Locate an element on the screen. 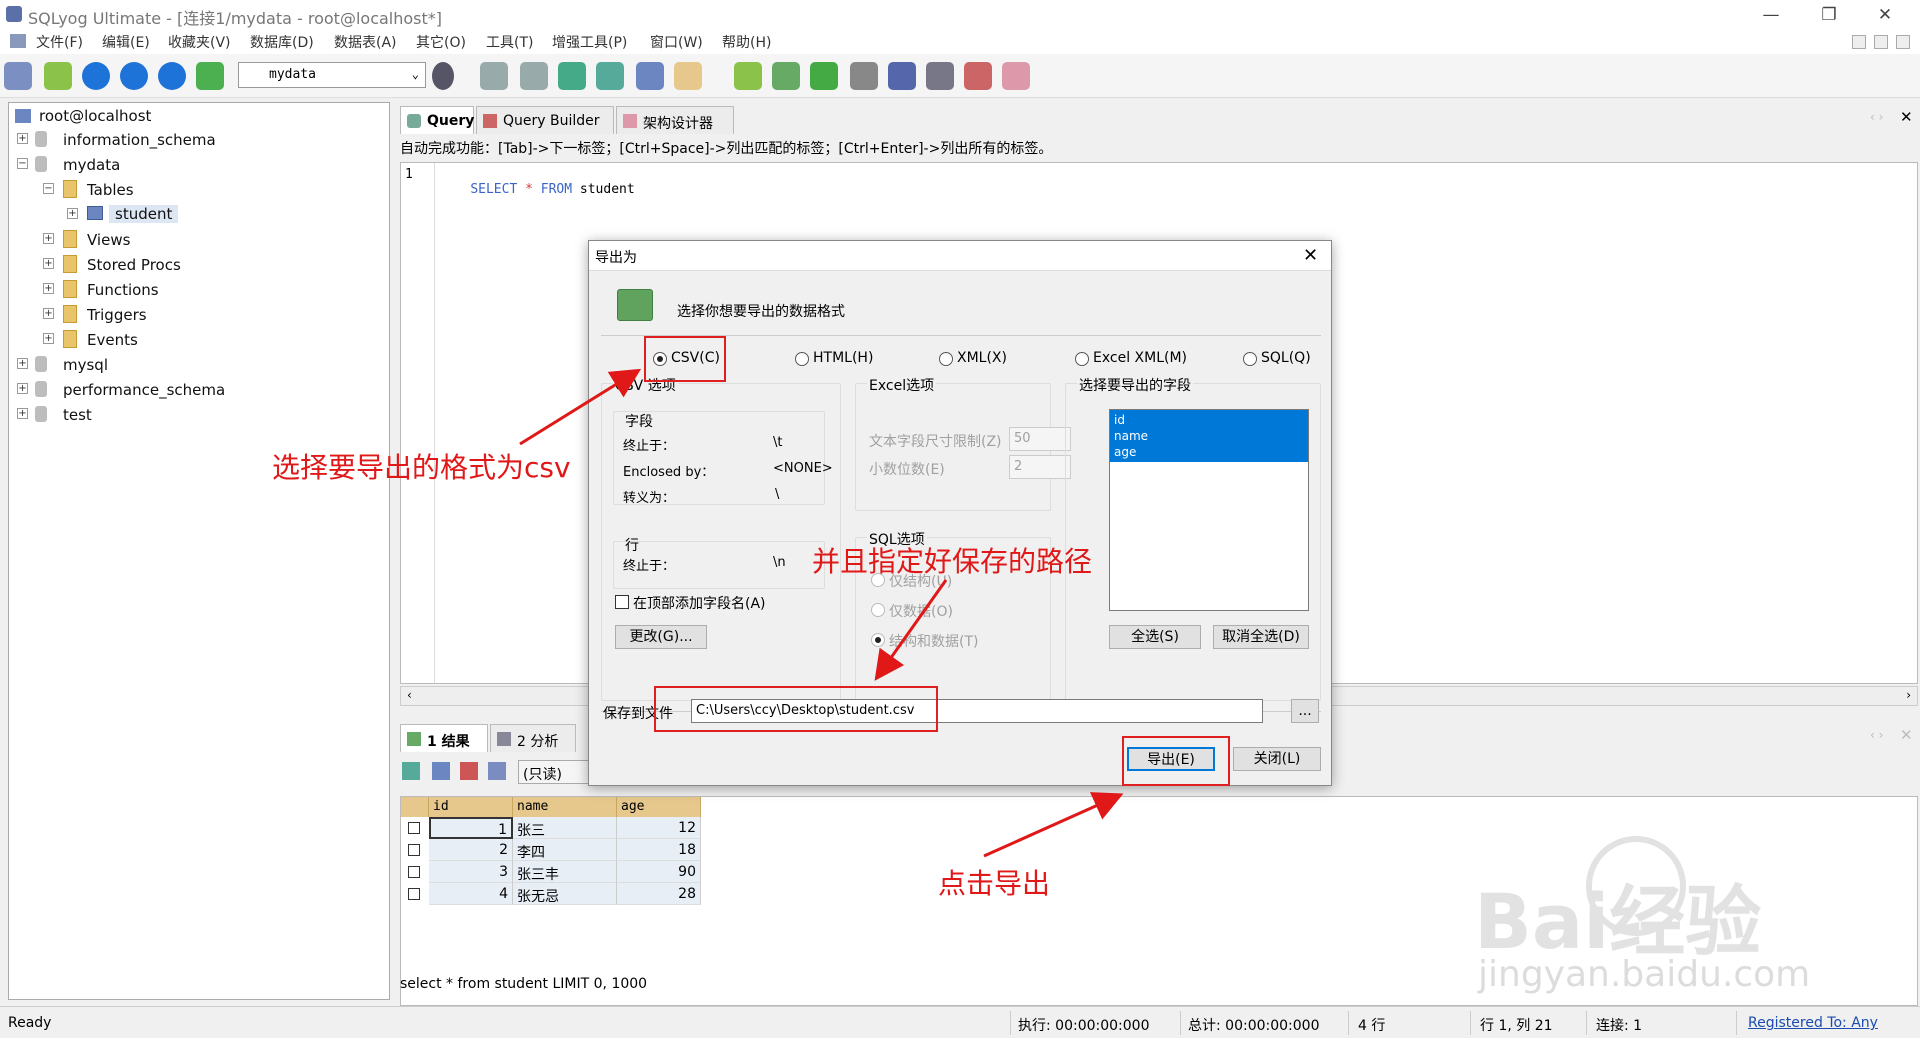 This screenshot has width=1920, height=1038. migration-icon is located at coordinates (902, 76).